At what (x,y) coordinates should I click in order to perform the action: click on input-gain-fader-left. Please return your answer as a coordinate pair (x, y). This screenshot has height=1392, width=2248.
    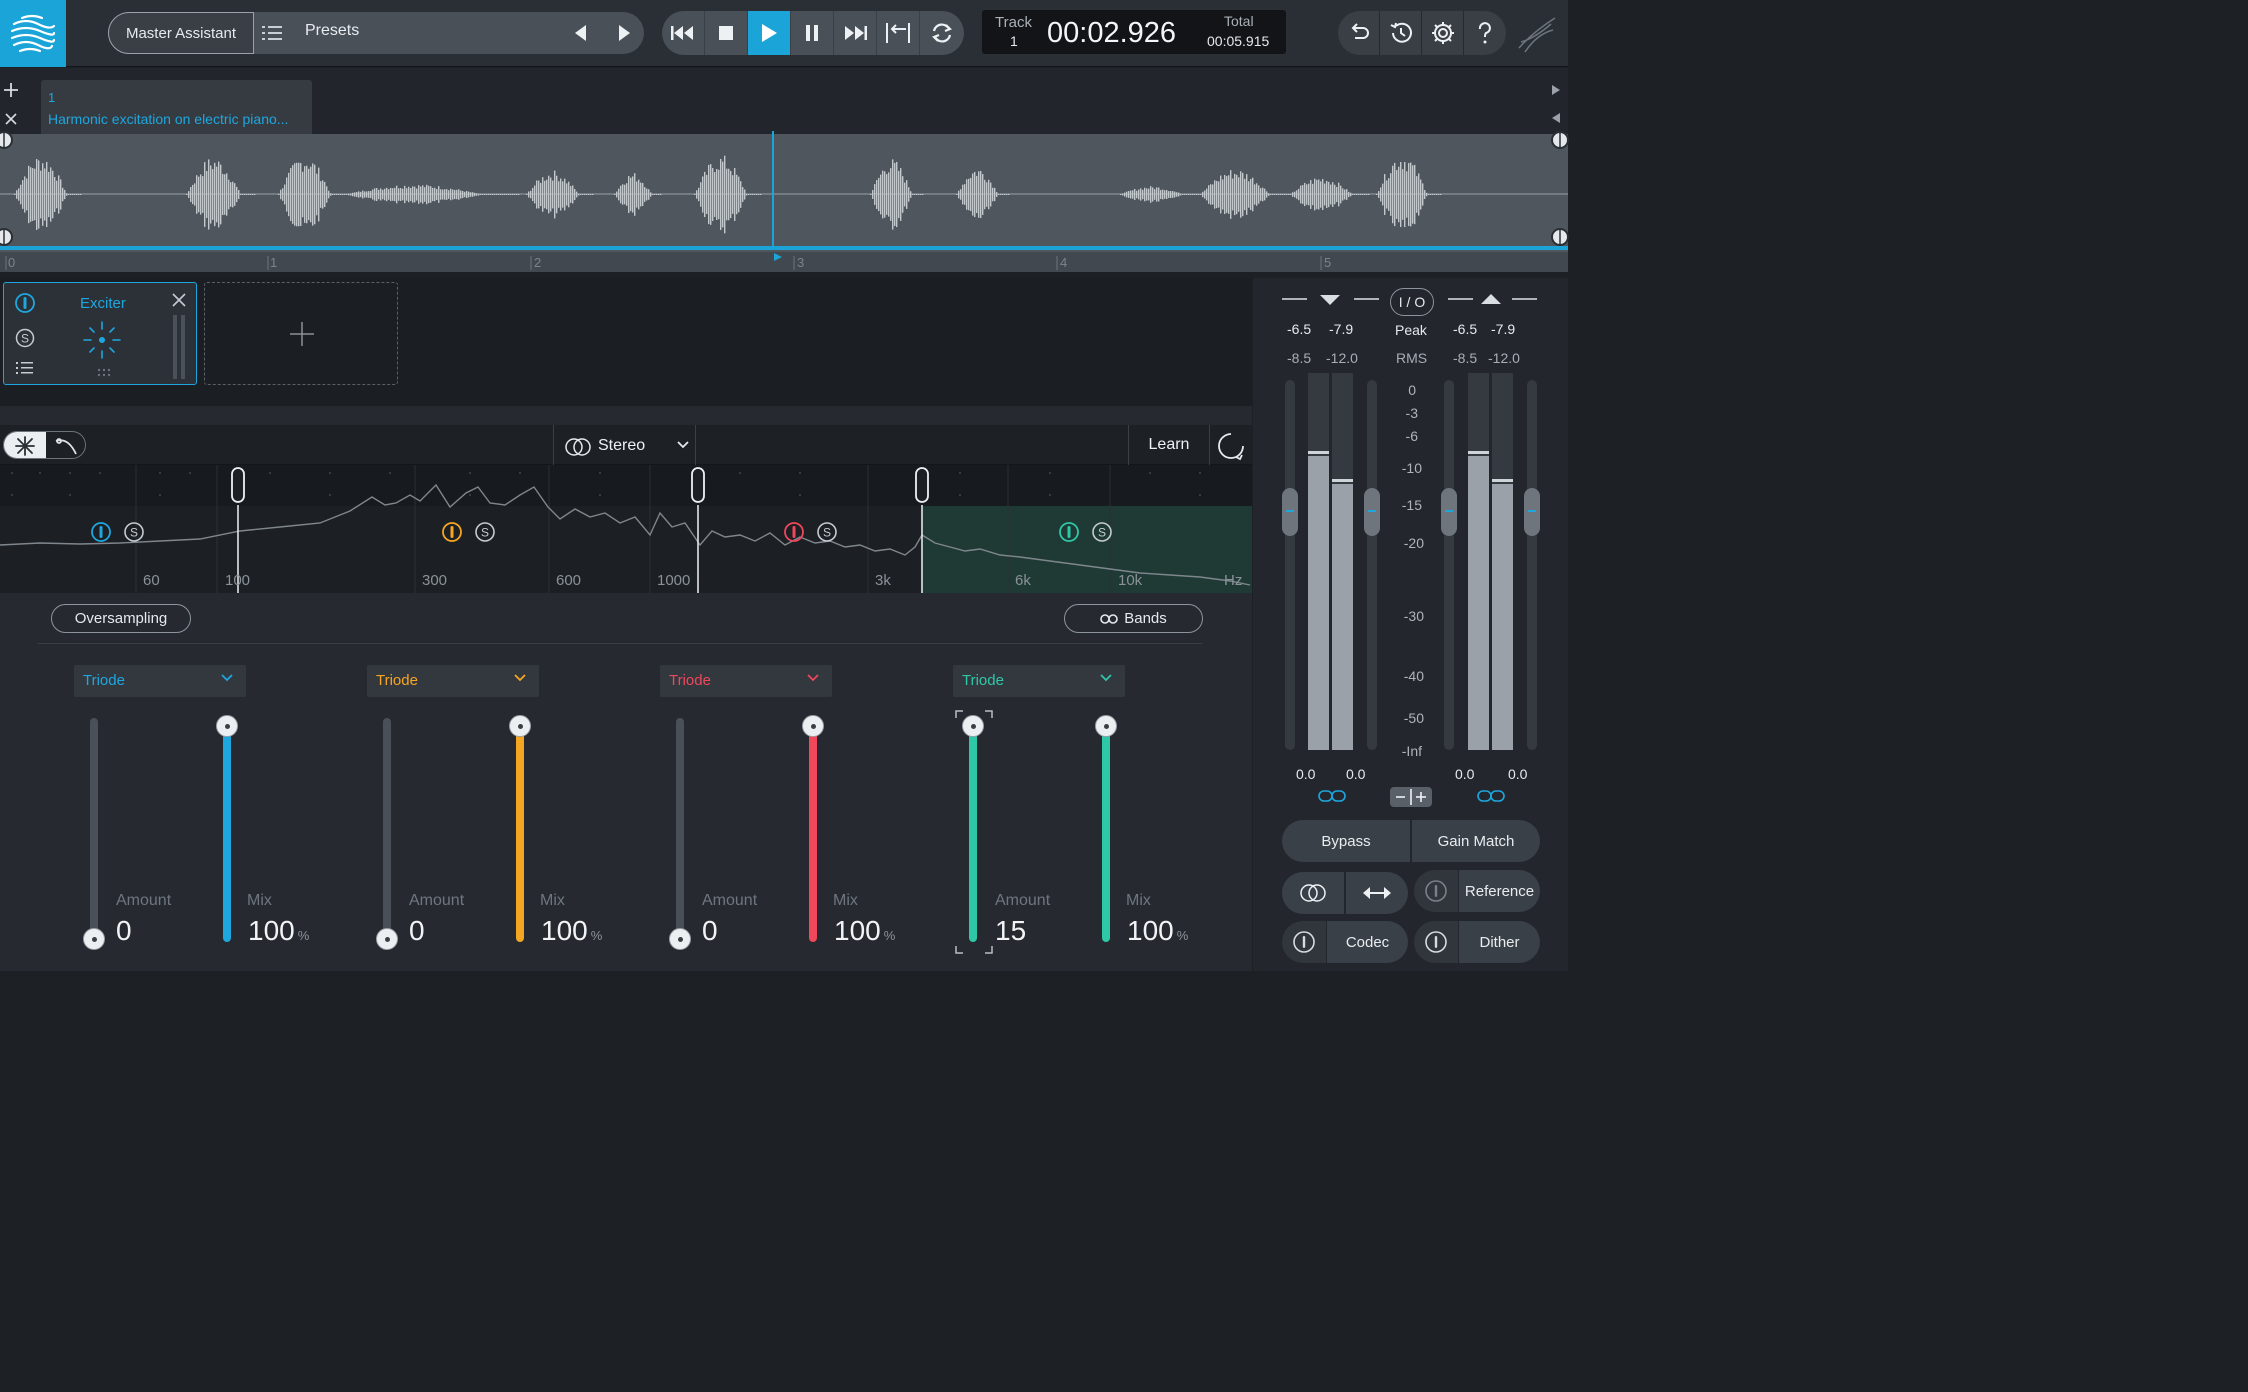
    Looking at the image, I should click on (1290, 565).